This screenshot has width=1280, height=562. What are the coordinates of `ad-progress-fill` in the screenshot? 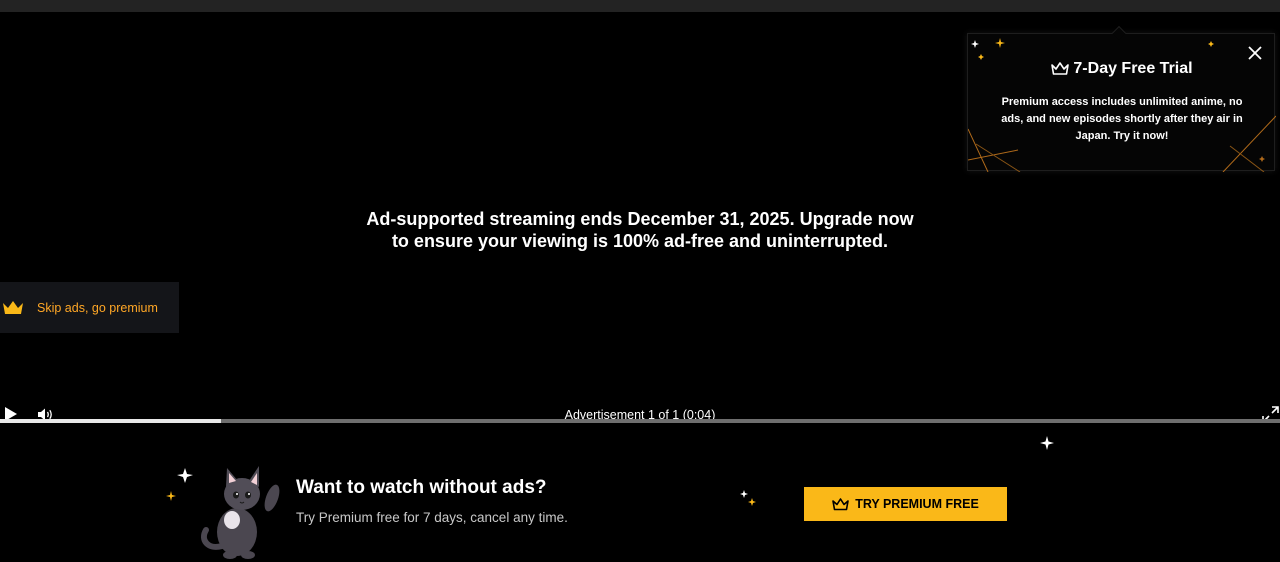 It's located at (111, 421).